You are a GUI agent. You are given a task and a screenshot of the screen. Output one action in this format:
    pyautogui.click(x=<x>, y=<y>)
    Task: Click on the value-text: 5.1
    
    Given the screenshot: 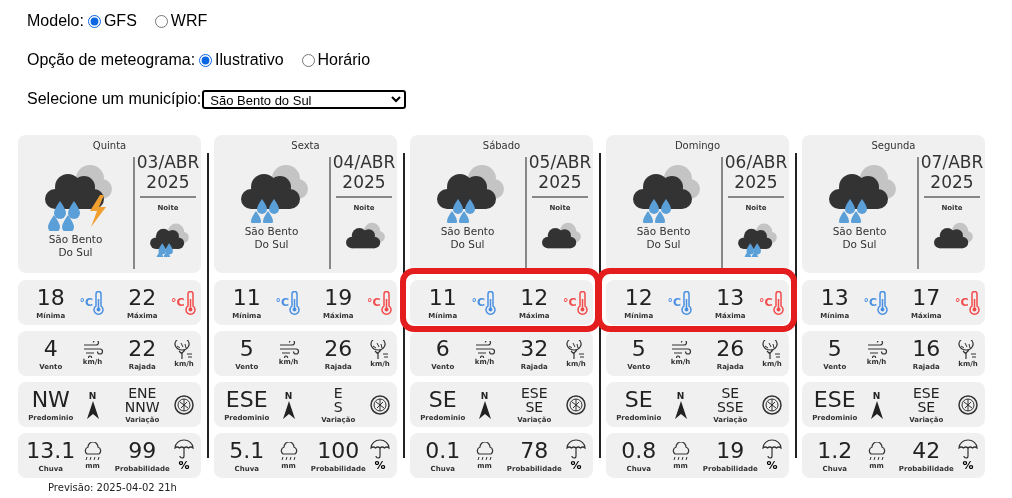 What is the action you would take?
    pyautogui.click(x=247, y=450)
    